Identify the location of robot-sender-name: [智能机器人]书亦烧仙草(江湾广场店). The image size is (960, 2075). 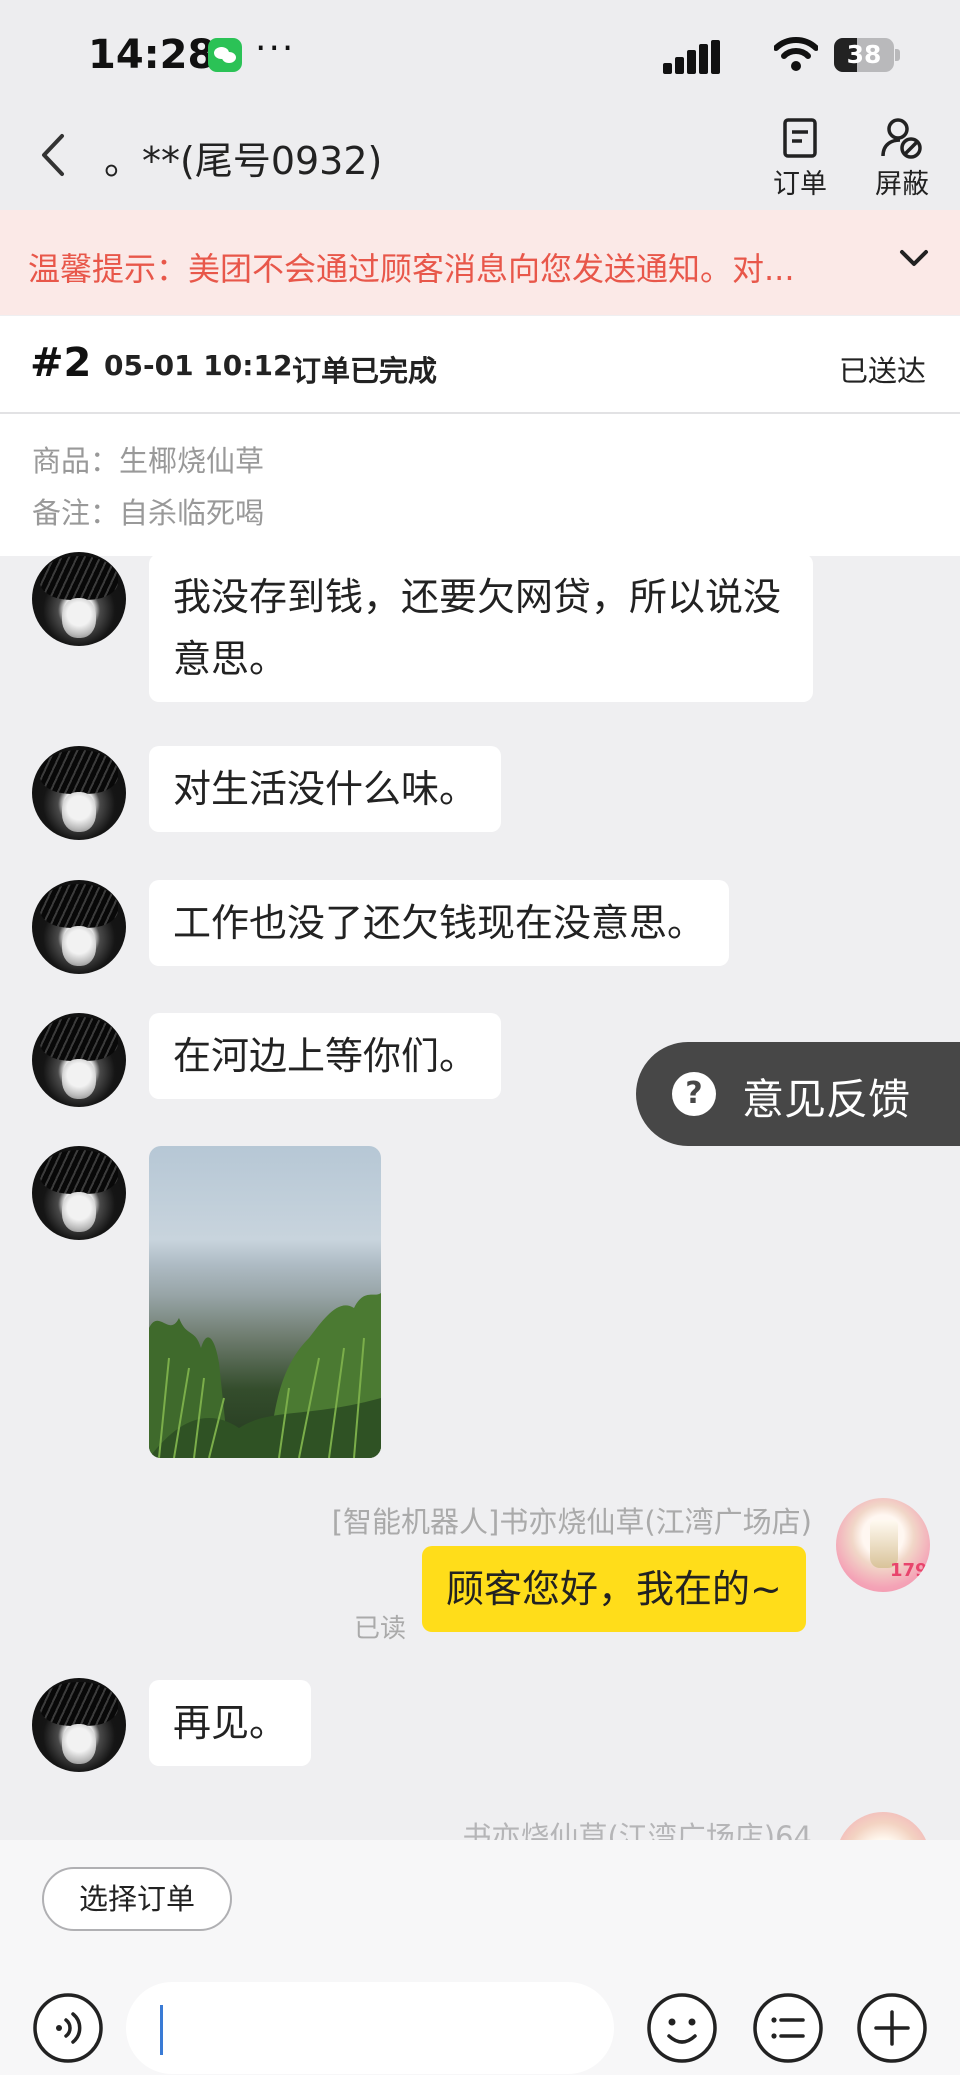
(571, 1522).